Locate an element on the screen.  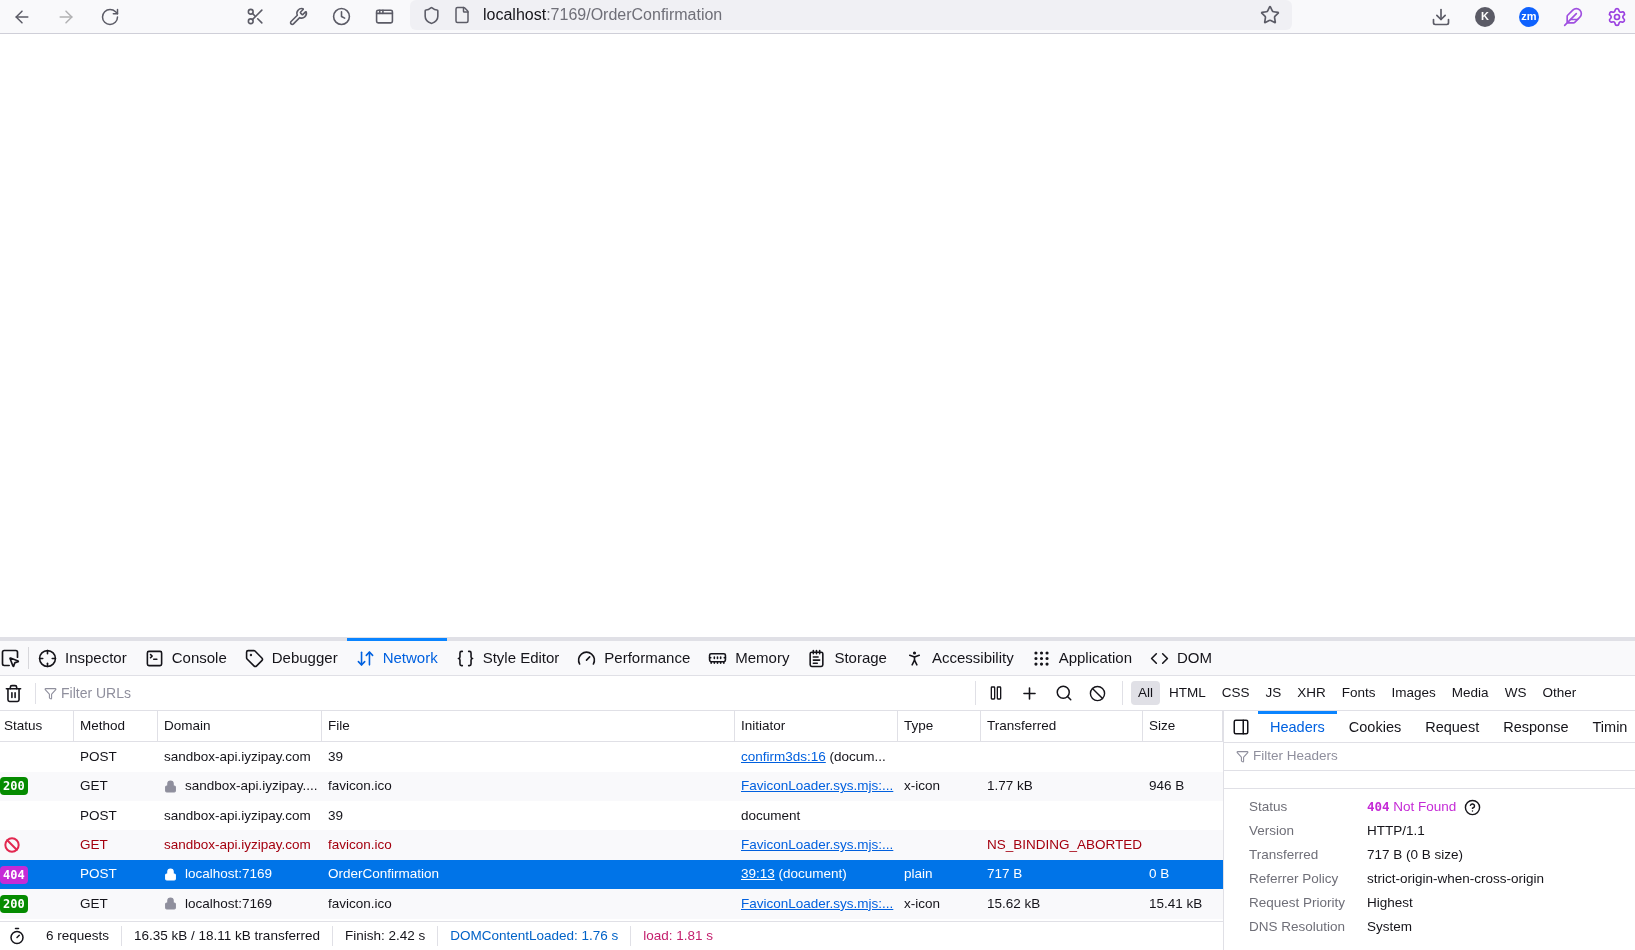
file-text: OrderConfirmation is located at coordinates (384, 874).